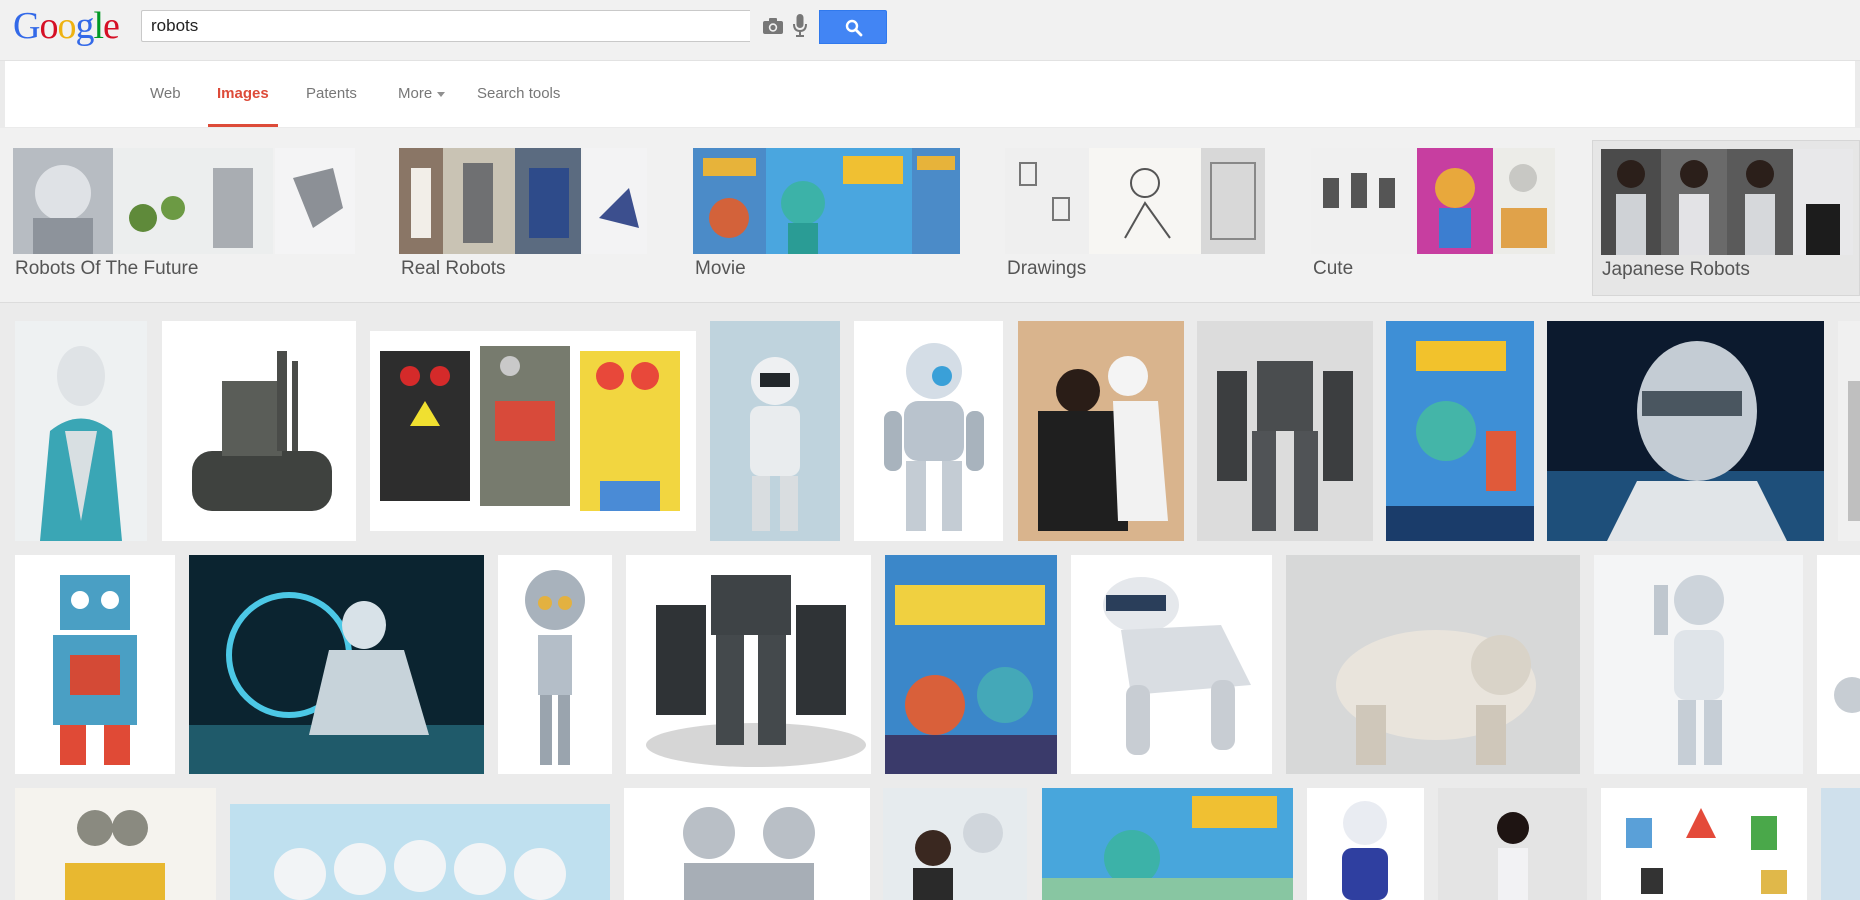 The width and height of the screenshot is (1860, 900). I want to click on search-button, so click(853, 27).